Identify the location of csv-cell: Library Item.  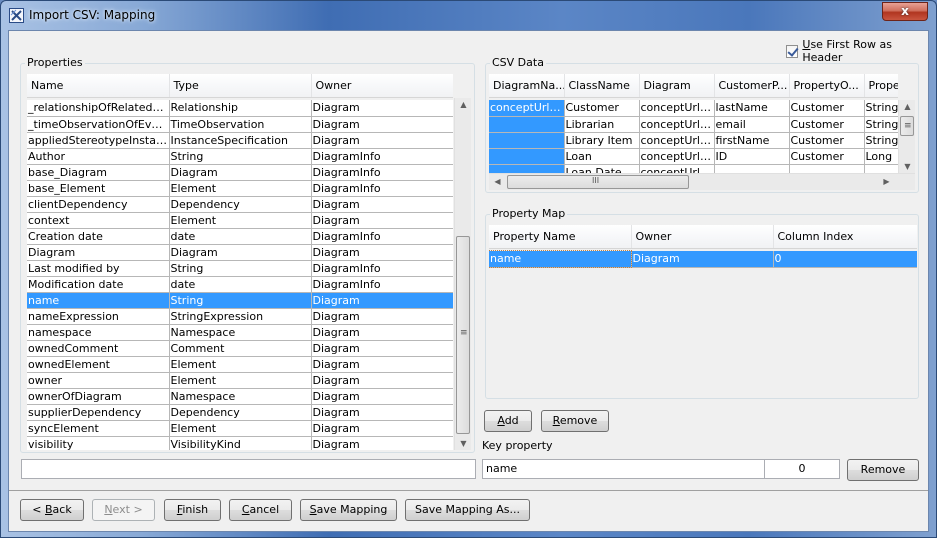
(602, 140).